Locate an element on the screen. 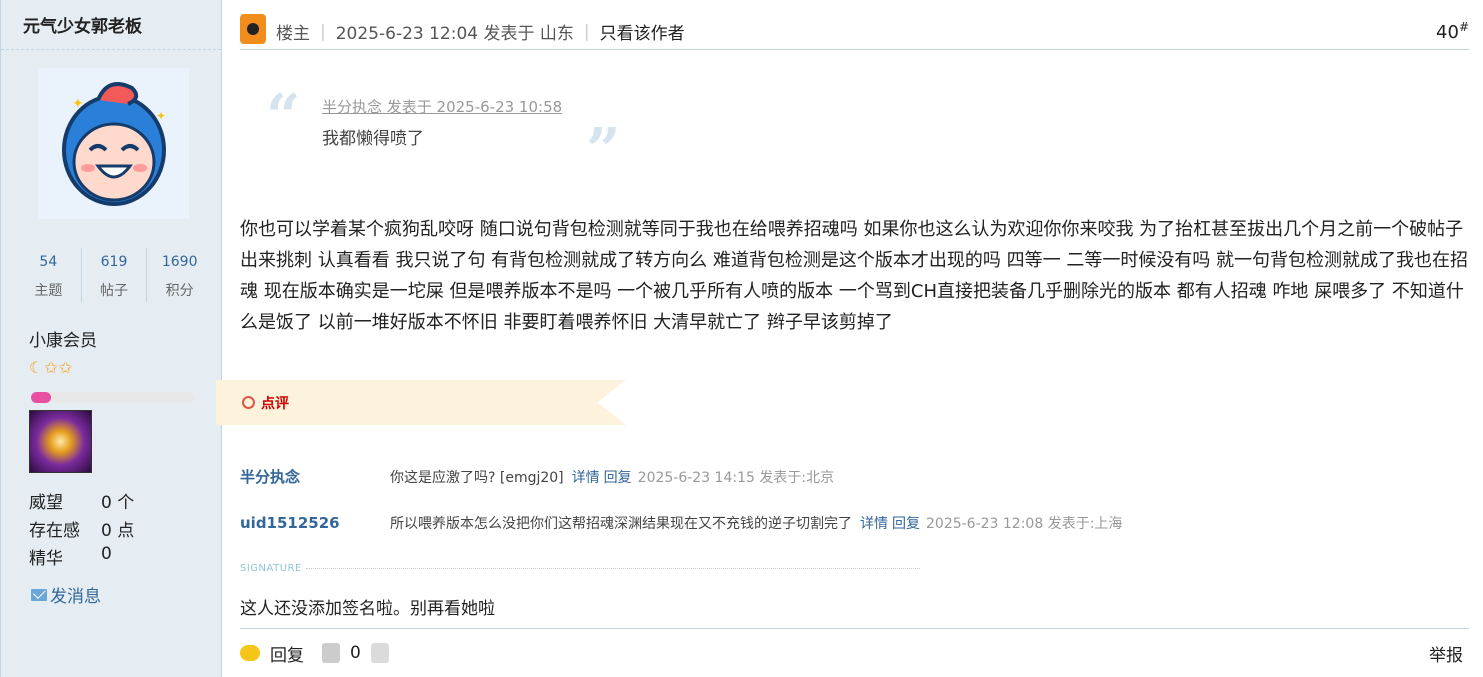 The width and height of the screenshot is (1483, 677). stat-label: 帖子 is located at coordinates (114, 291).